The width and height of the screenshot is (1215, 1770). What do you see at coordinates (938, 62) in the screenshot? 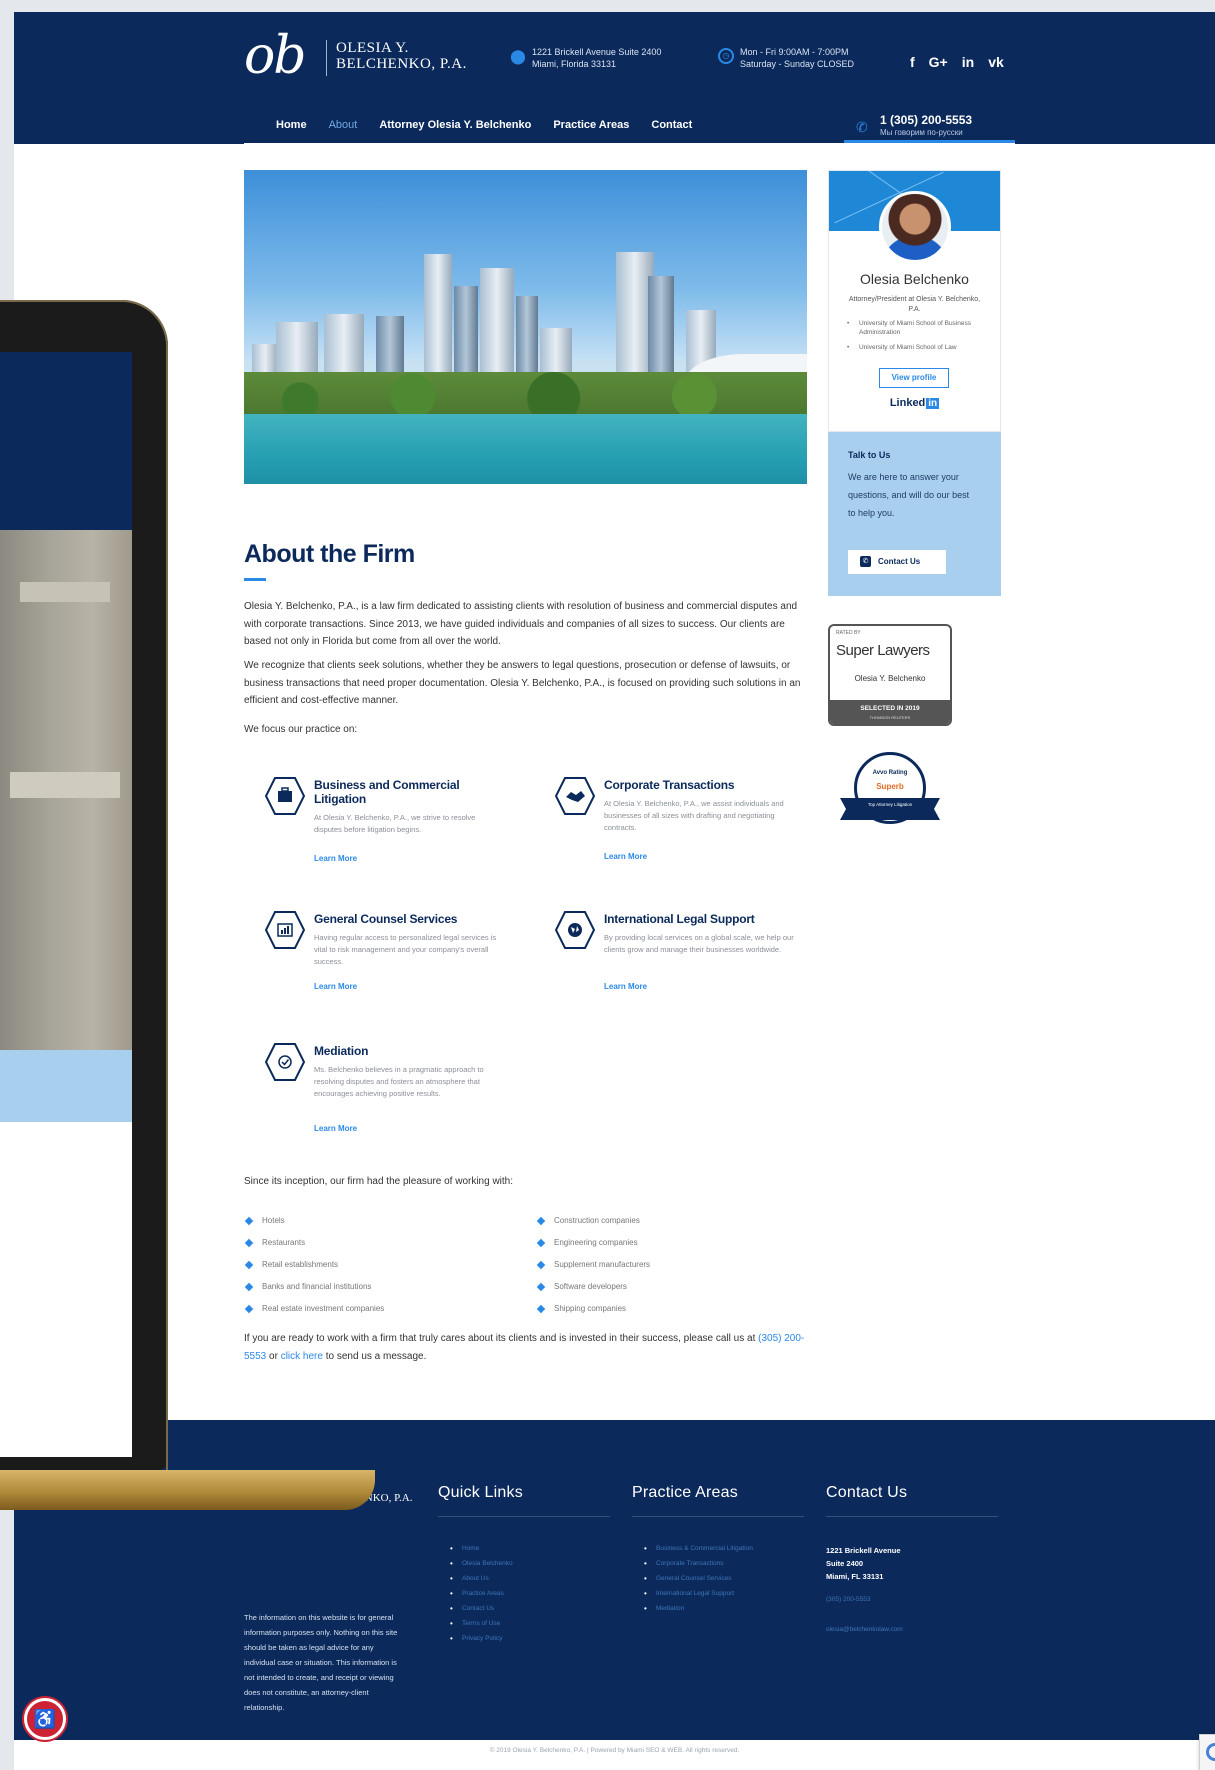
I see `google-plus-icon: G+` at bounding box center [938, 62].